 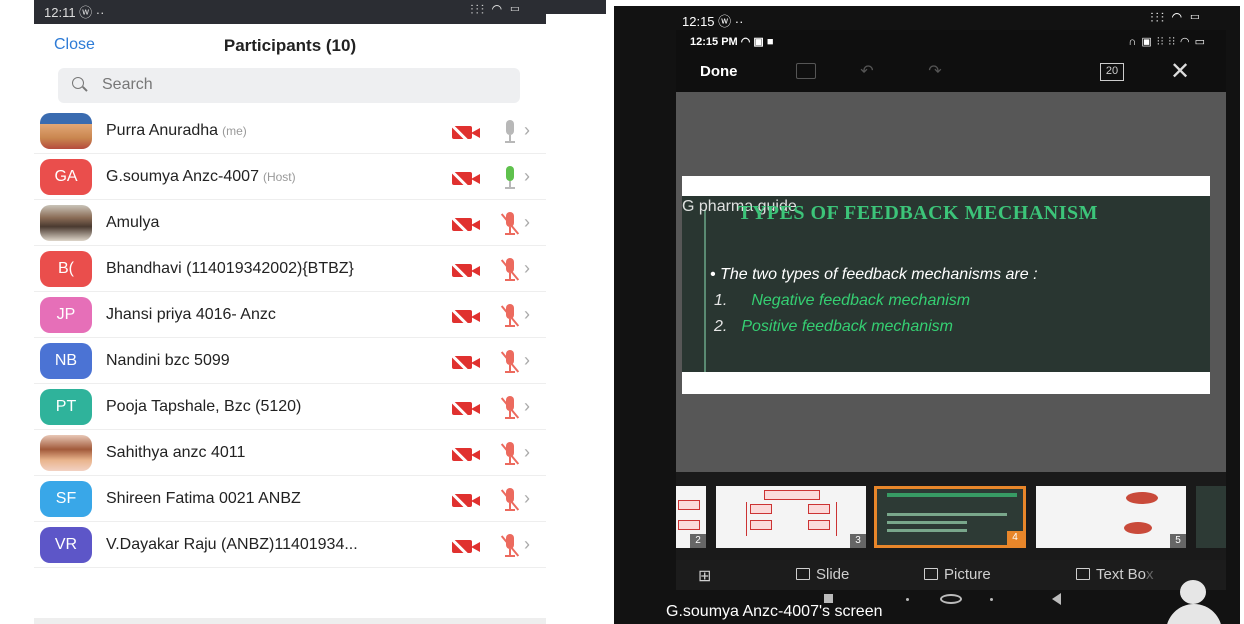 I want to click on home-icon, so click(x=951, y=599).